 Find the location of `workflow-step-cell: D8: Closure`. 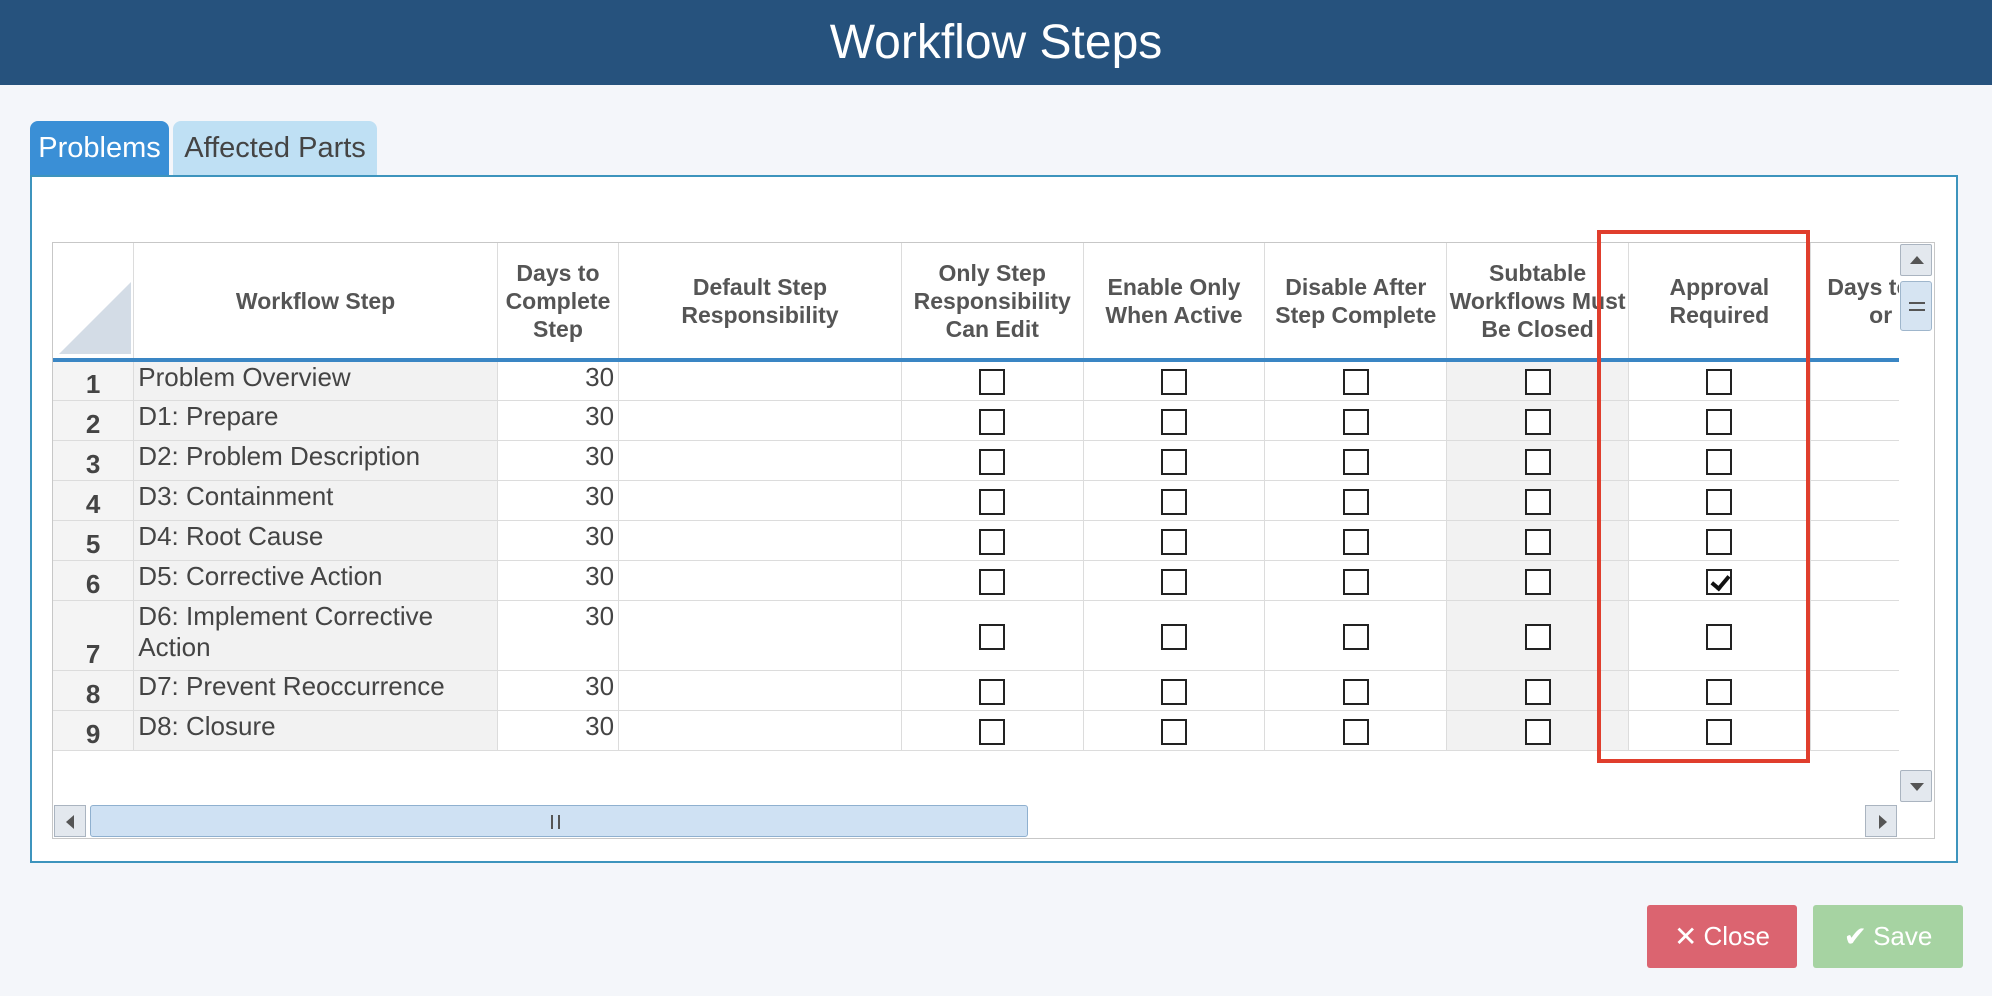

workflow-step-cell: D8: Closure is located at coordinates (315, 730).